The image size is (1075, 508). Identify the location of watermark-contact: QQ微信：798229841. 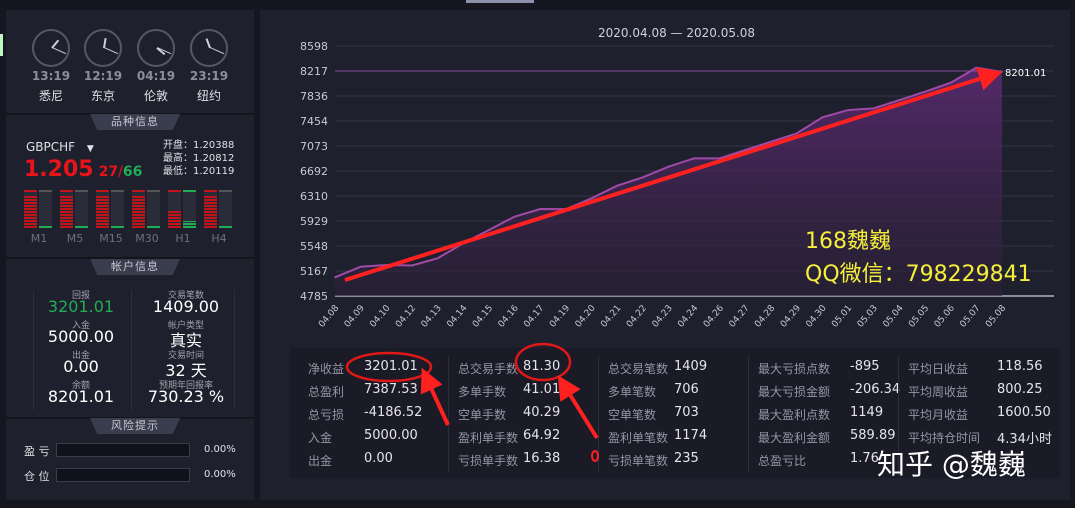
(918, 274).